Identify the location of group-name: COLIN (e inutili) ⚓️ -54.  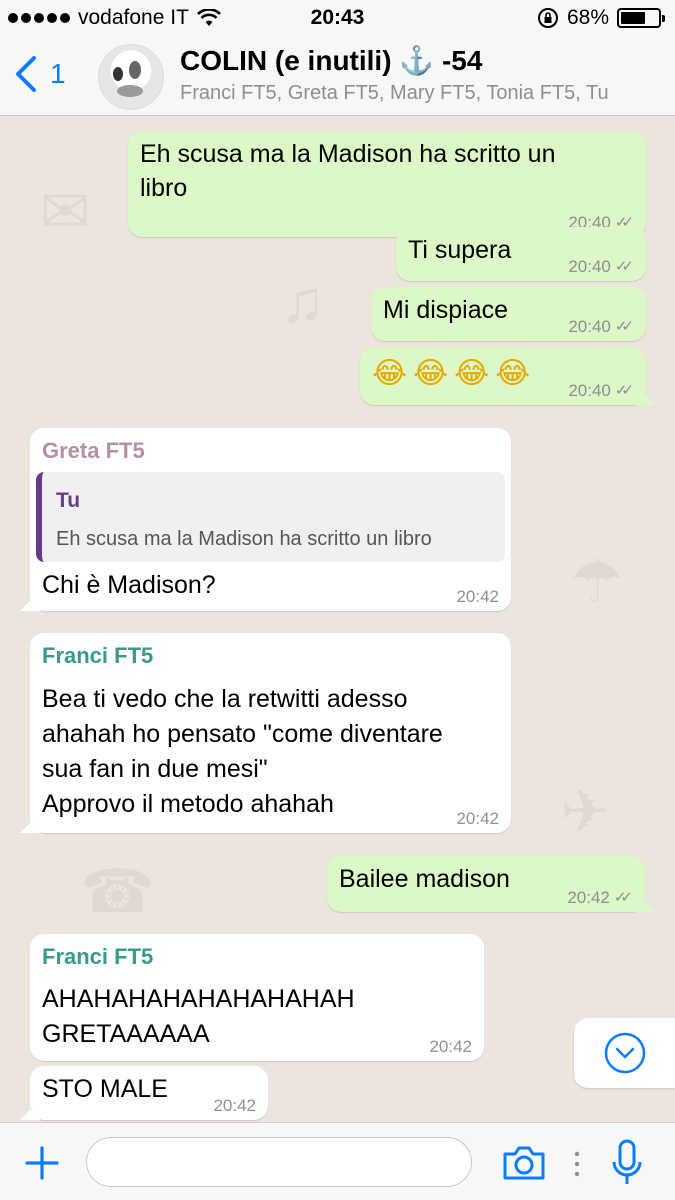
(331, 60).